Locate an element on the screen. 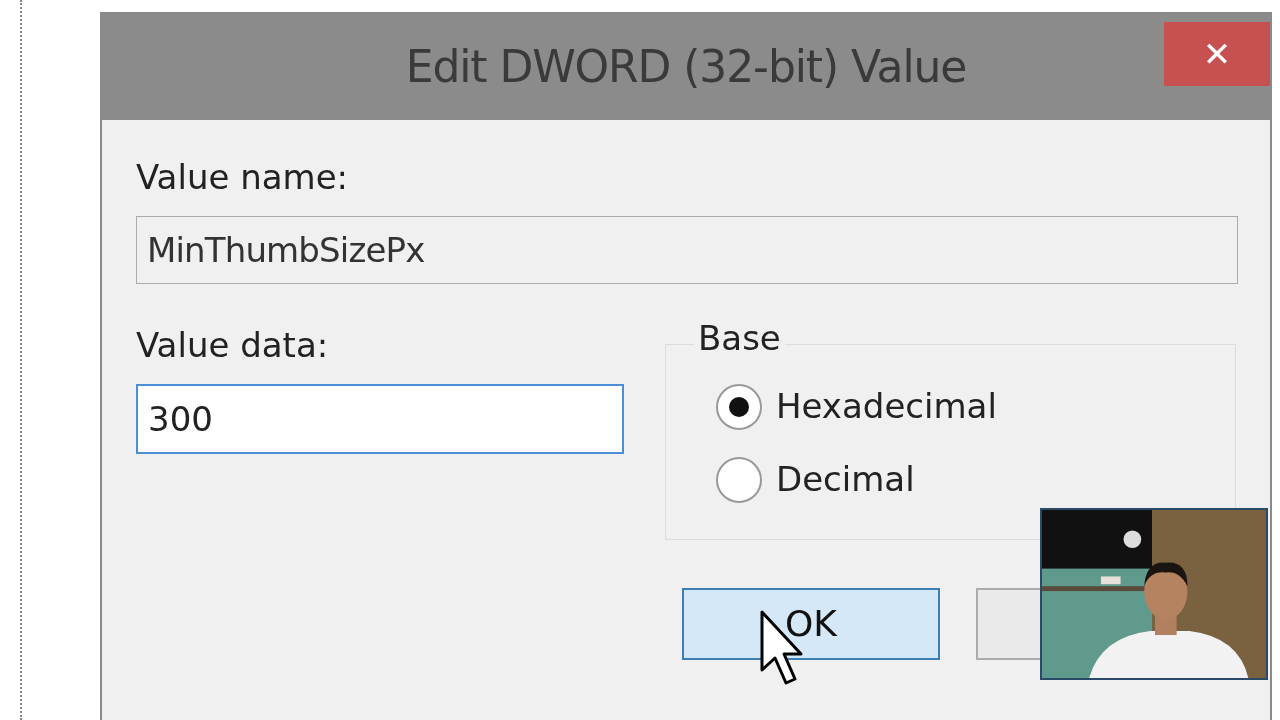 The height and width of the screenshot is (720, 1280). ok-button: OK is located at coordinates (811, 624).